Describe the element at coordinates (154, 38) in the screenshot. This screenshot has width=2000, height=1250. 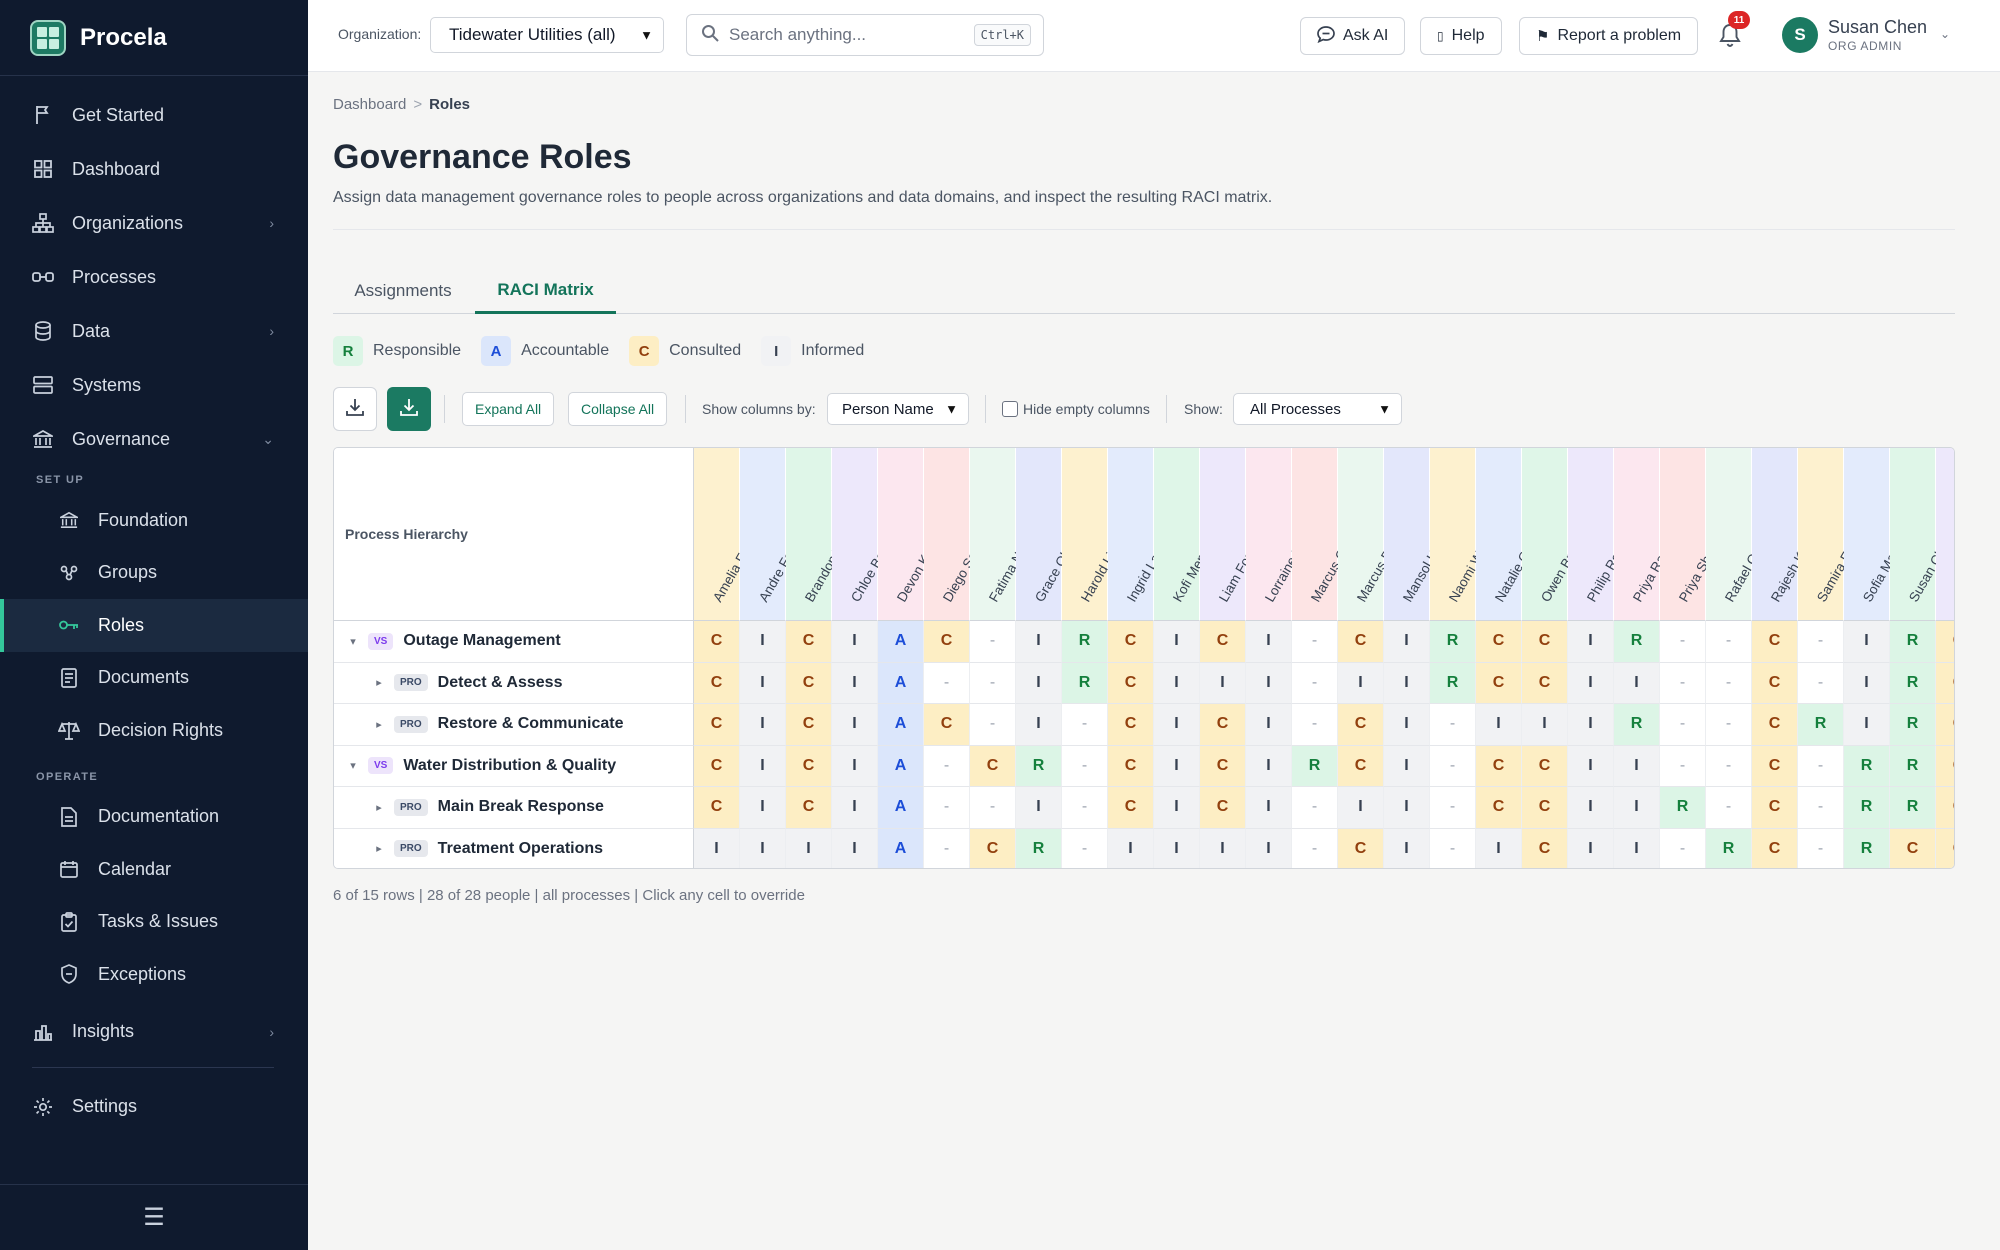
I see `brand: Procela` at that location.